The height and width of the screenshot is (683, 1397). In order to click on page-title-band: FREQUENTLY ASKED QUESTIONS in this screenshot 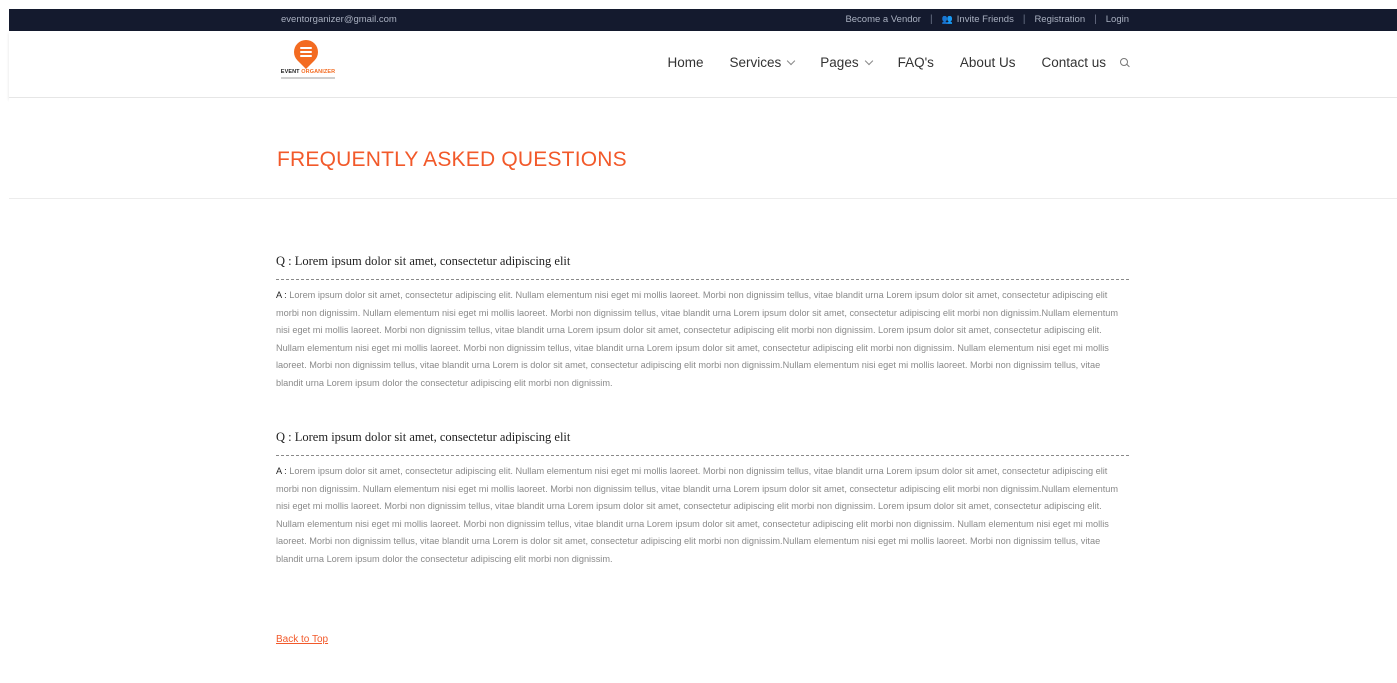, I will do `click(703, 148)`.